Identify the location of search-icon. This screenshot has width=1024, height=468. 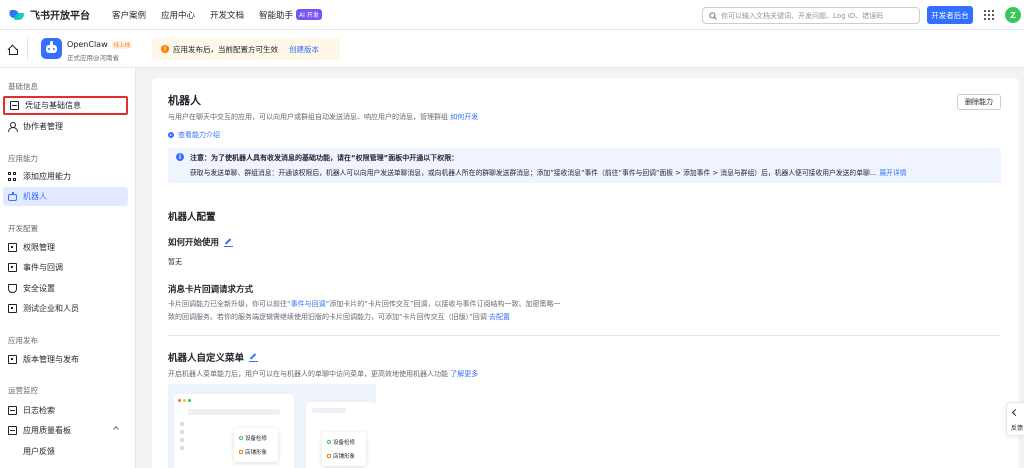
(713, 15).